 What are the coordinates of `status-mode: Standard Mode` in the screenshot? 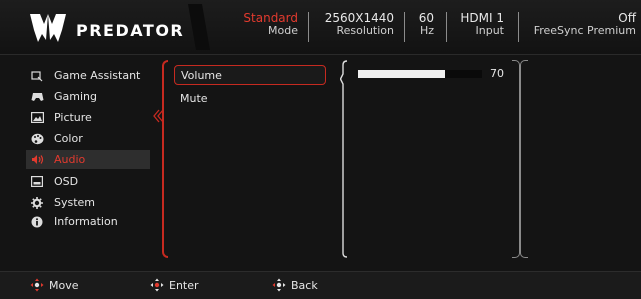 It's located at (265, 24).